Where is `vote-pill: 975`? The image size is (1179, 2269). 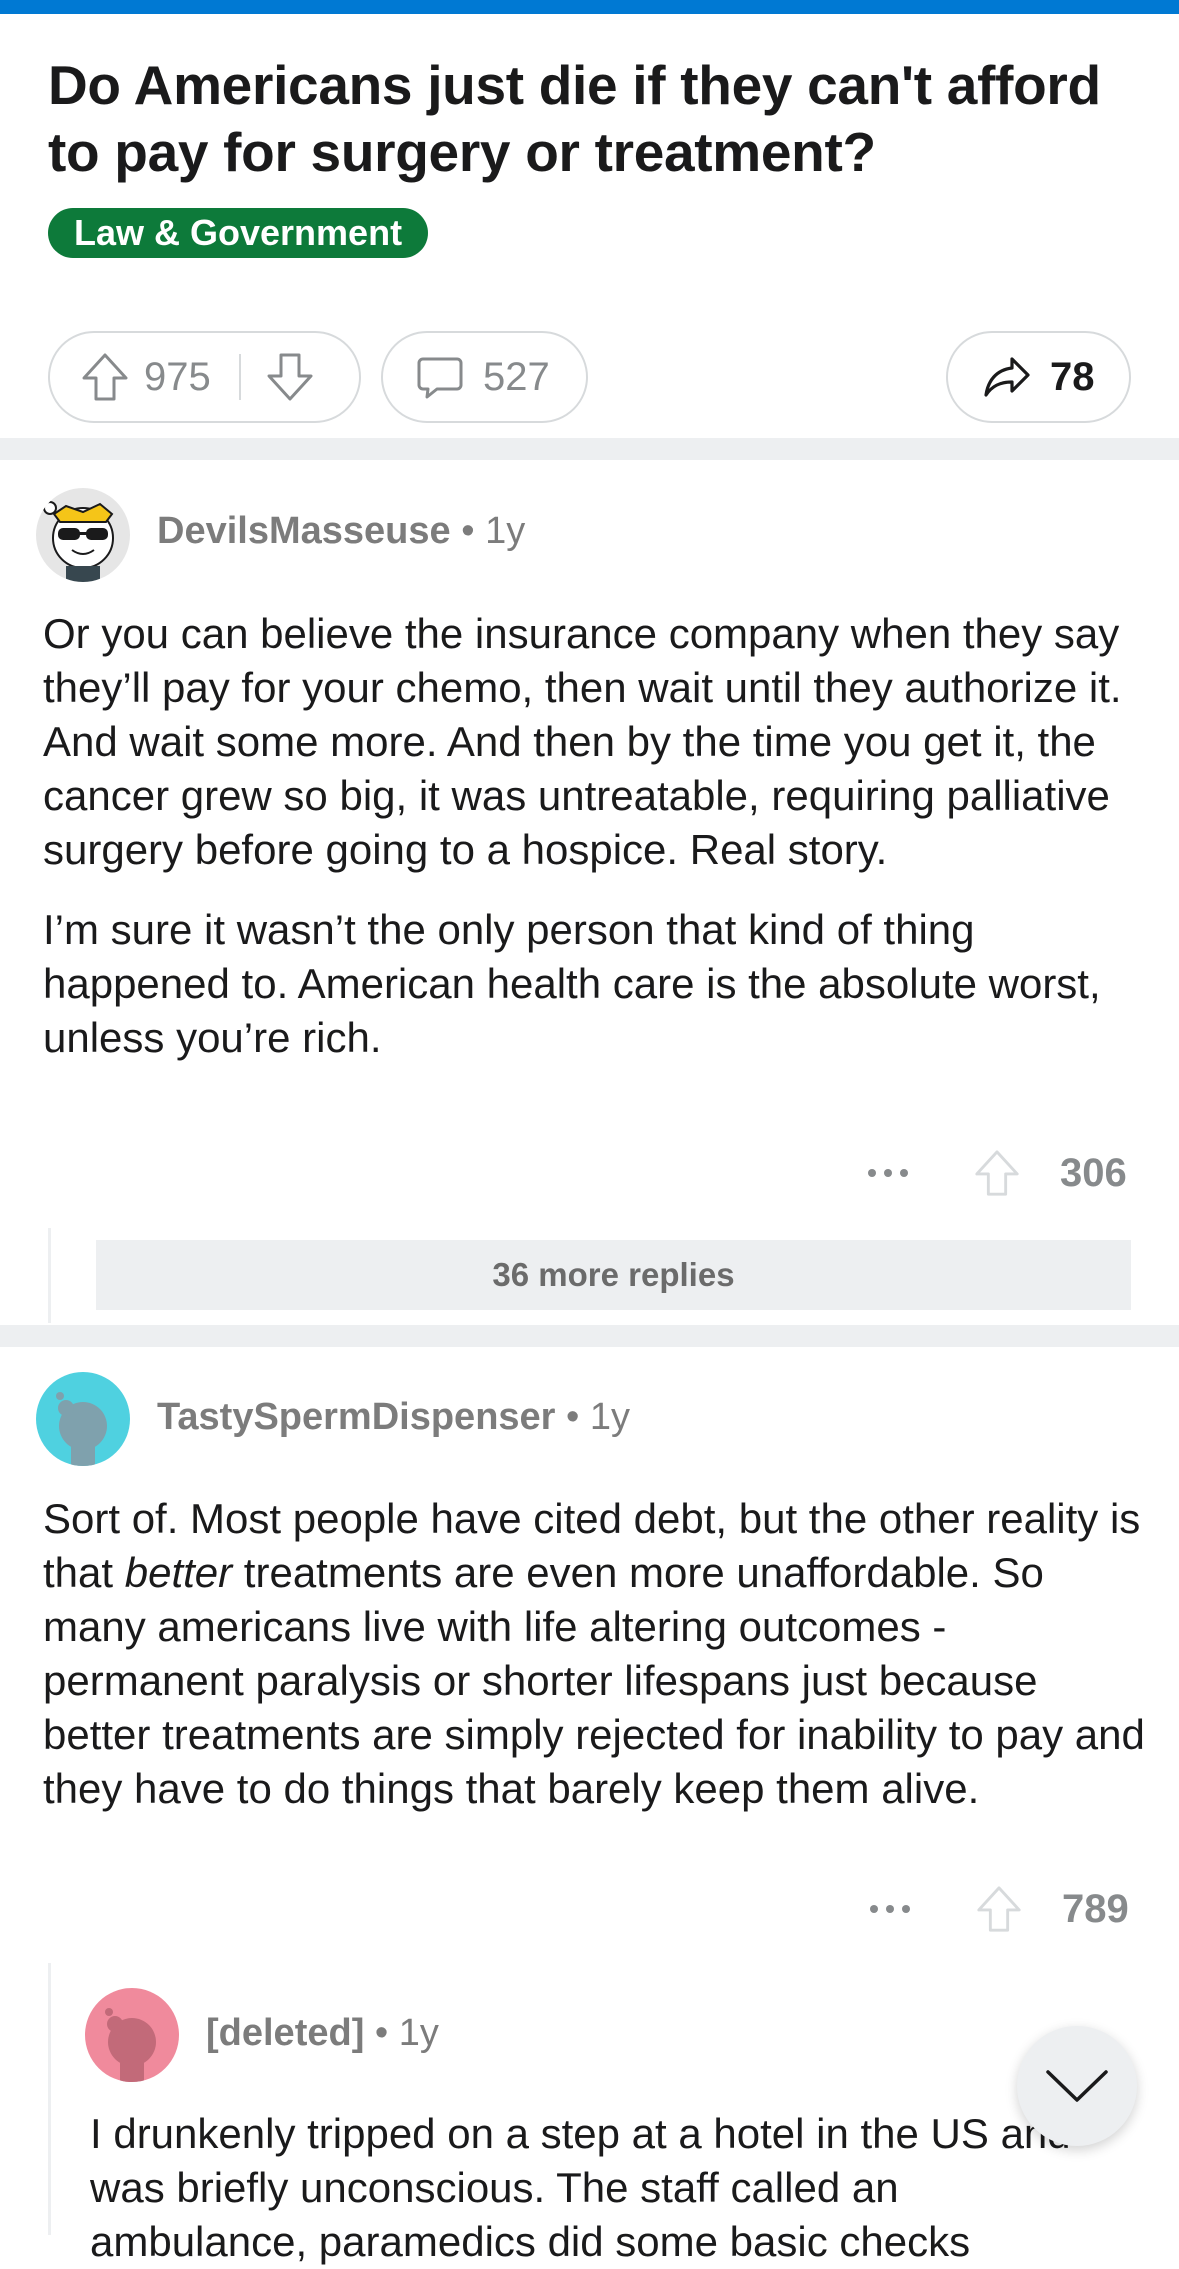 vote-pill: 975 is located at coordinates (204, 377).